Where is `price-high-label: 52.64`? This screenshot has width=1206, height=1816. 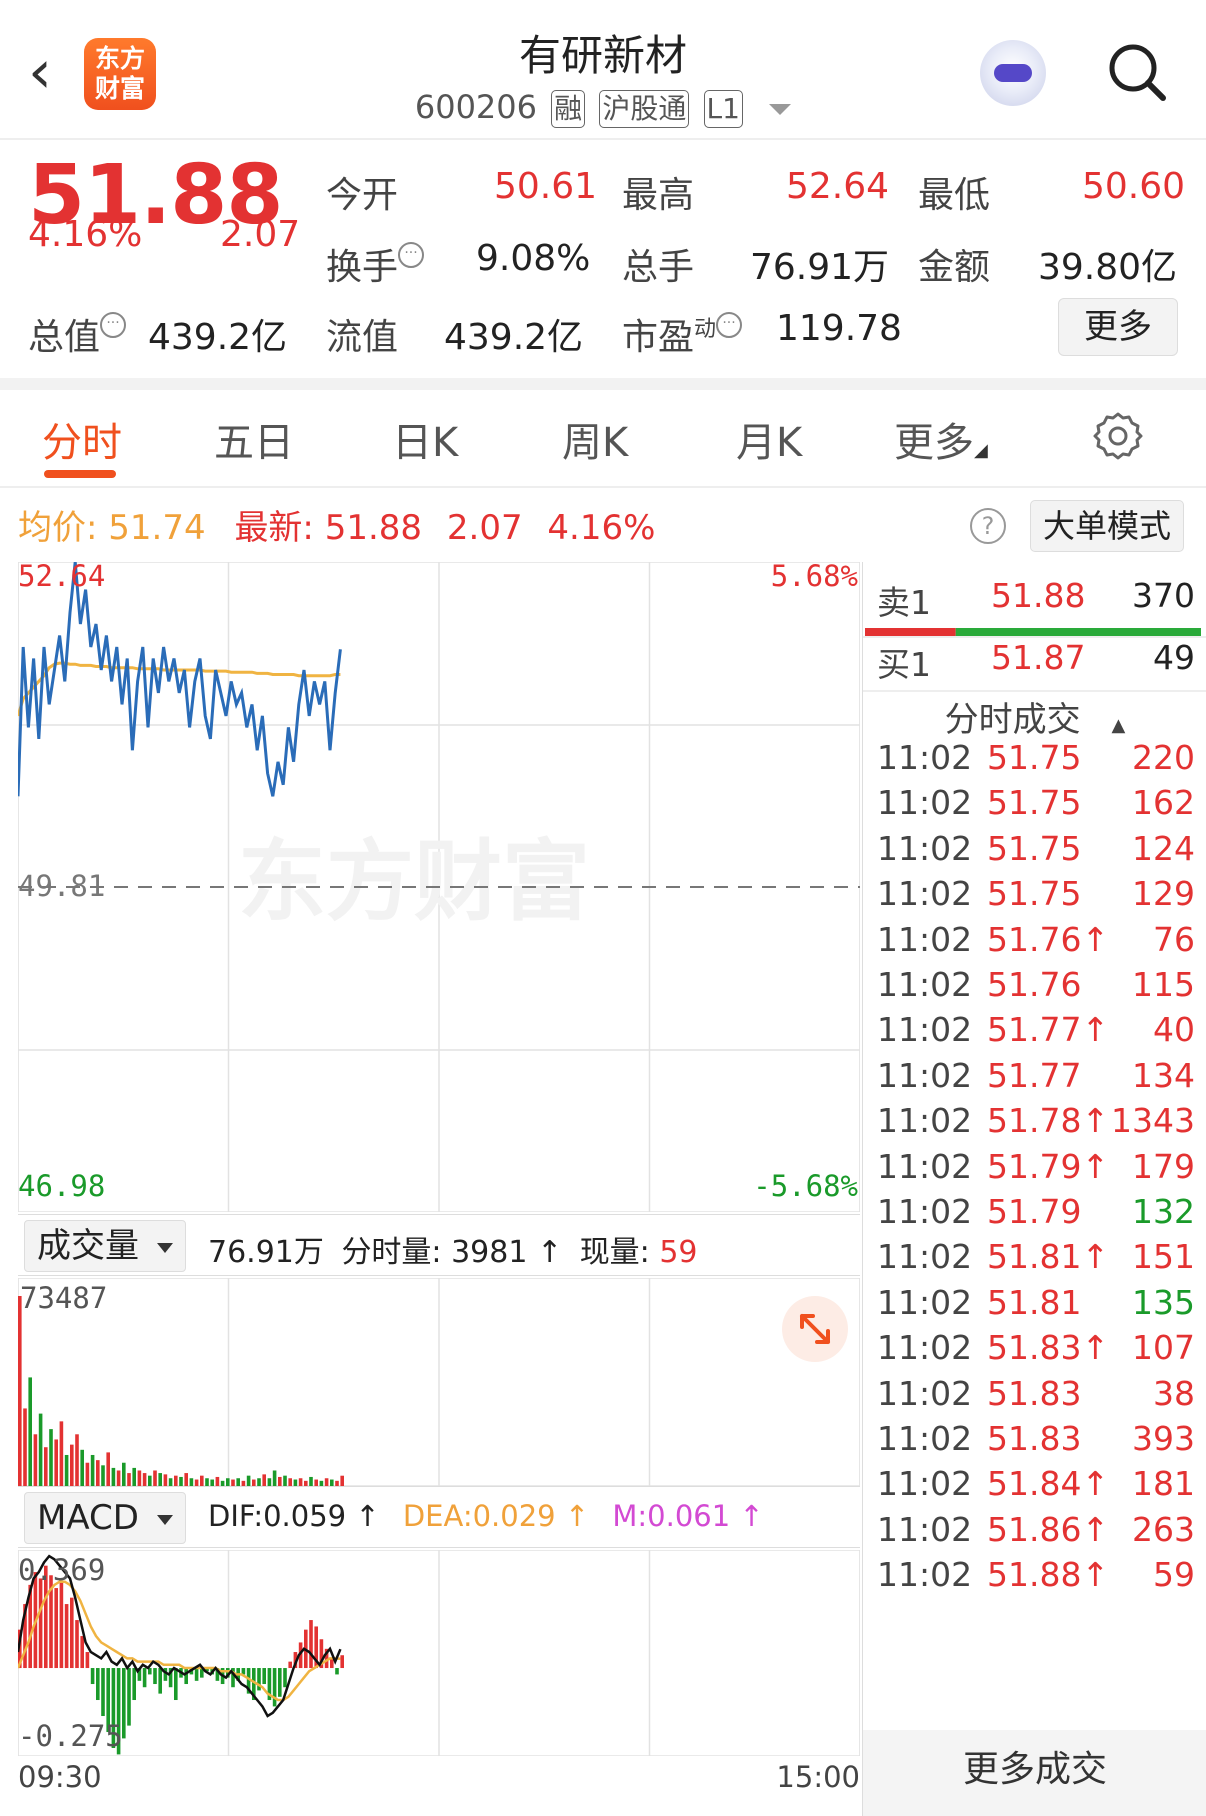 price-high-label: 52.64 is located at coordinates (61, 577).